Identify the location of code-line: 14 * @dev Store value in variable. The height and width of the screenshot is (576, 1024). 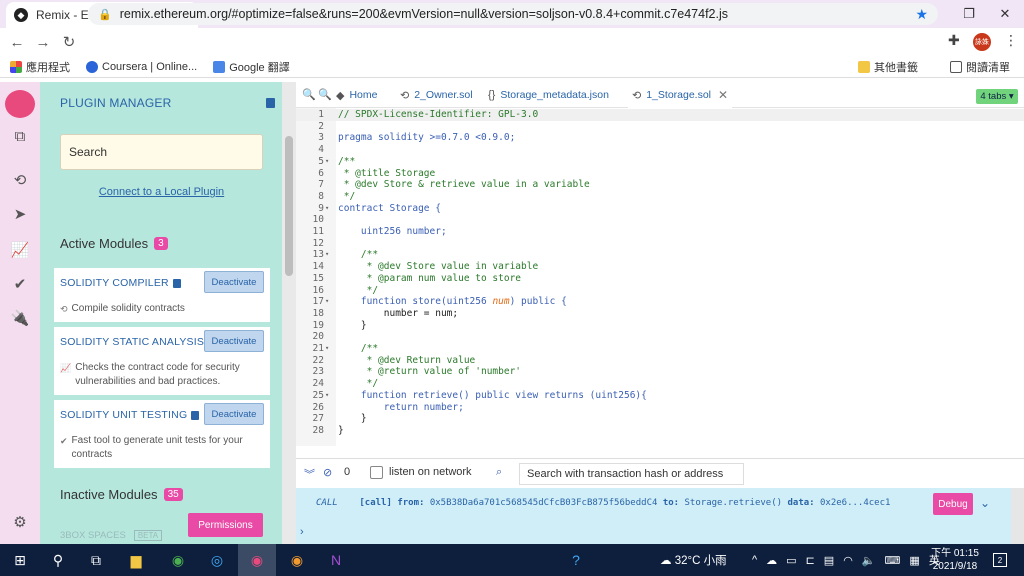
(660, 267).